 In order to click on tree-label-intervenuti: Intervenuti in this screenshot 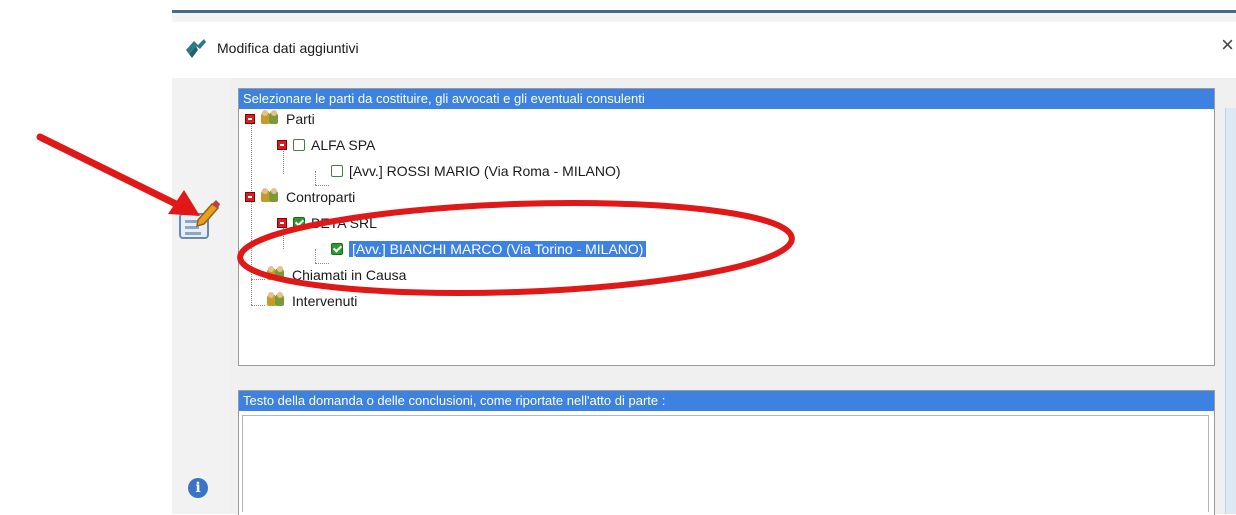, I will do `click(325, 301)`.